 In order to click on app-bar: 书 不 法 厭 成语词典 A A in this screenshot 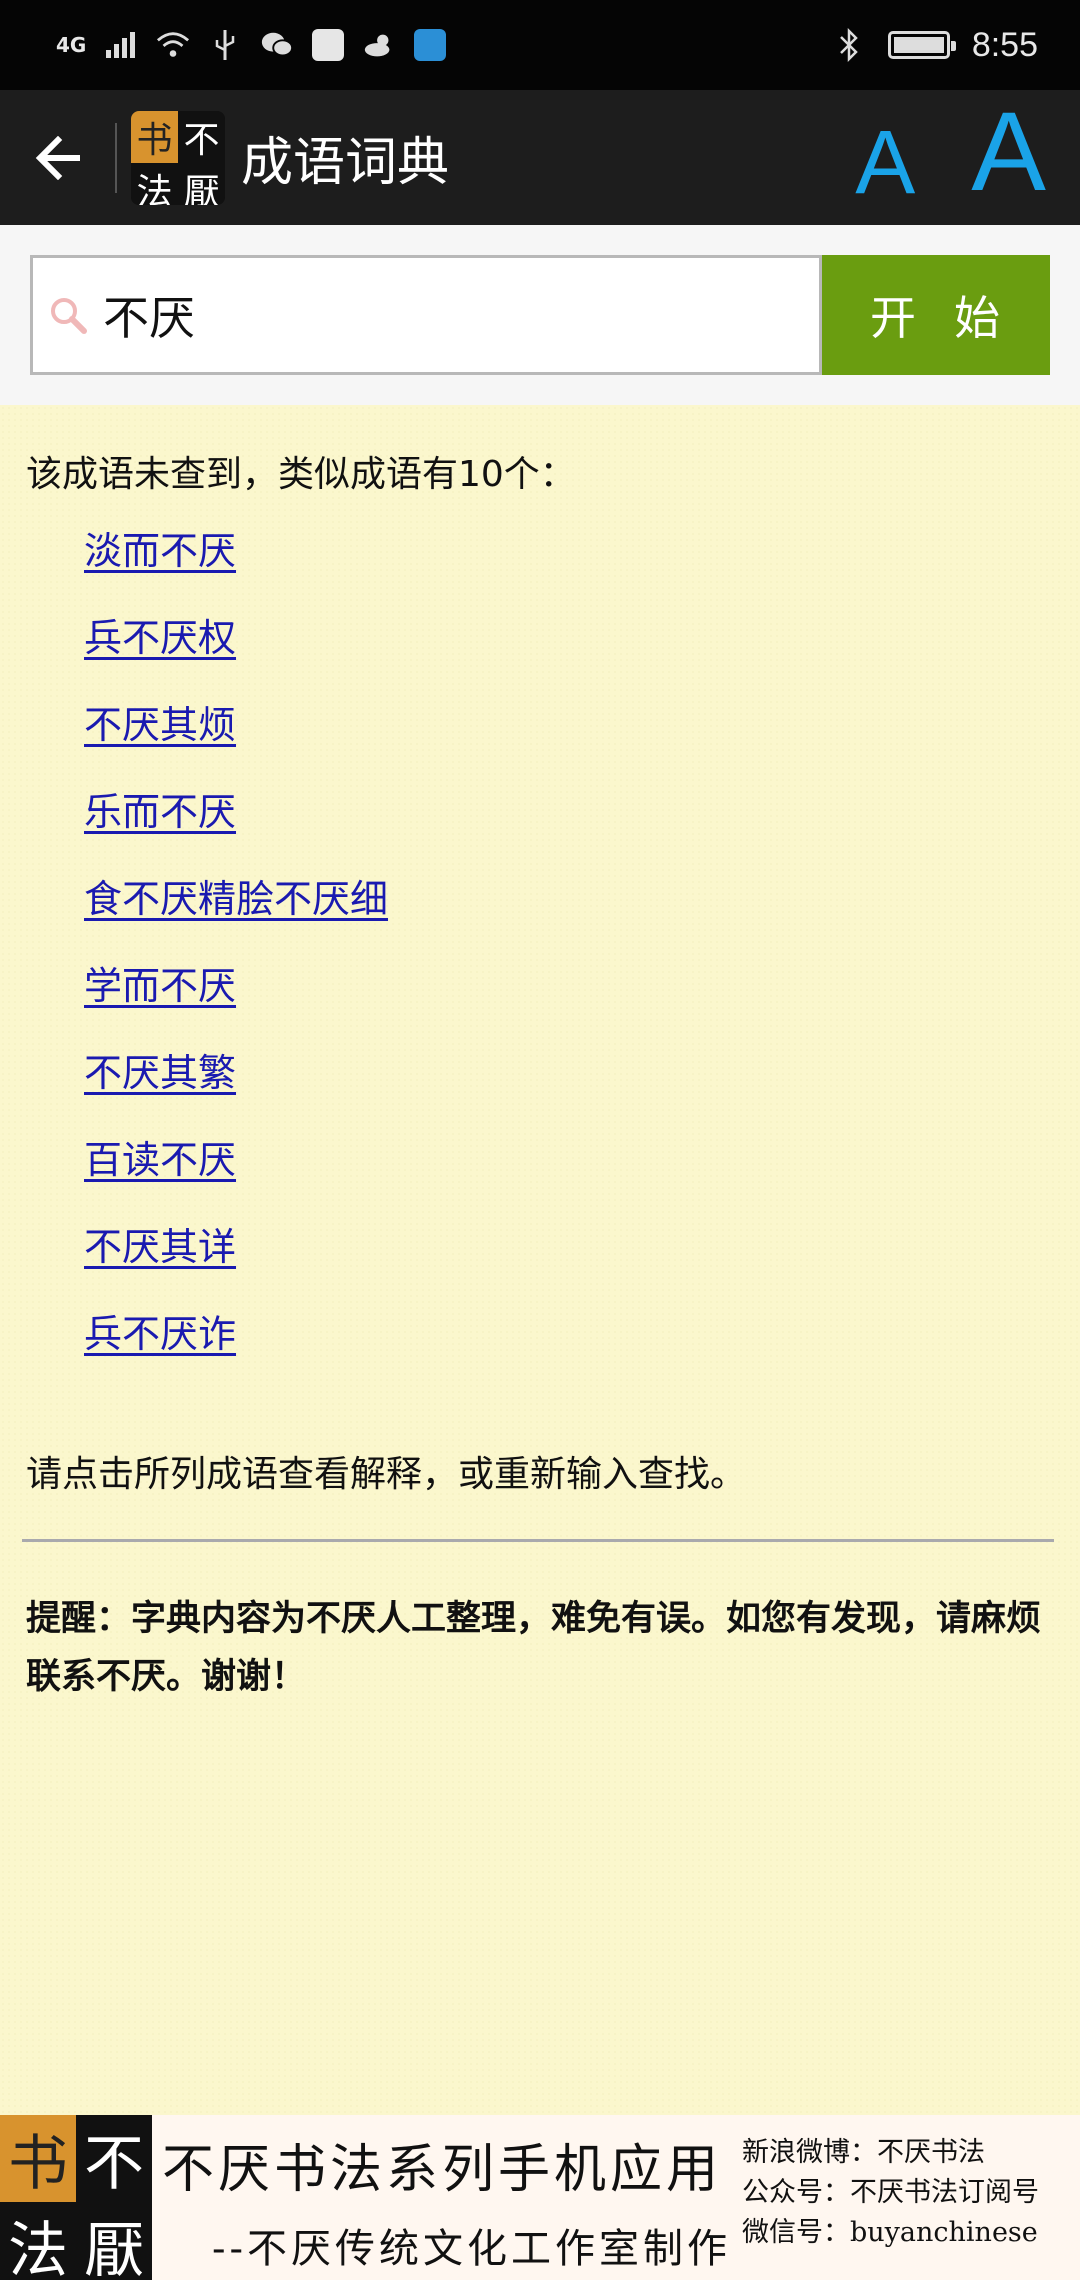, I will do `click(540, 157)`.